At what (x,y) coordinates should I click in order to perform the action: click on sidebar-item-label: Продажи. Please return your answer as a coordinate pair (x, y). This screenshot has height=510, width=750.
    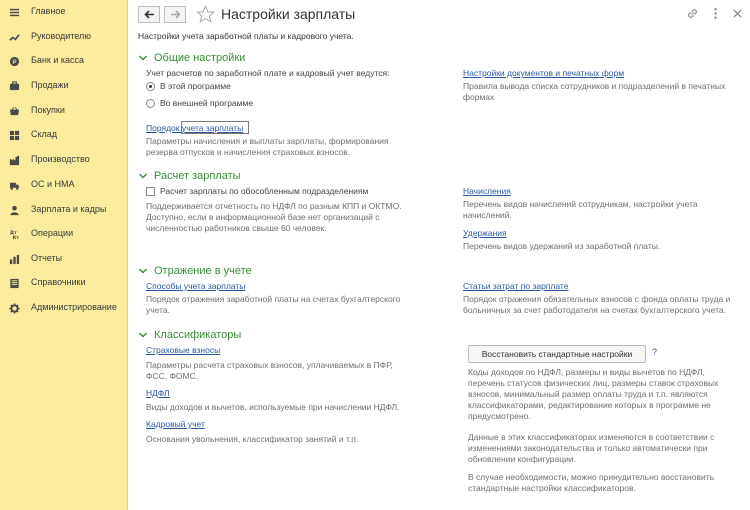
    Looking at the image, I should click on (50, 85).